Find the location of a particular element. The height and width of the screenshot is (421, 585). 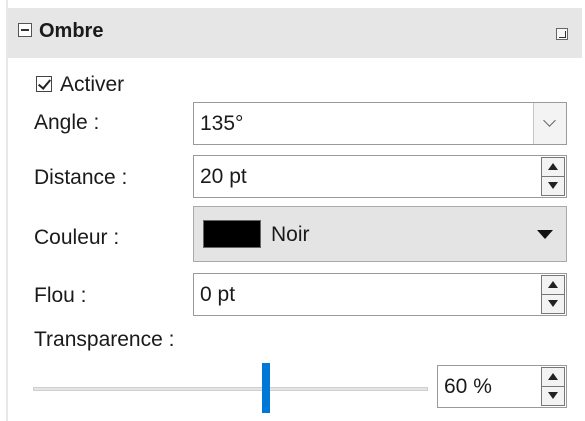

color-swatch is located at coordinates (232, 234).